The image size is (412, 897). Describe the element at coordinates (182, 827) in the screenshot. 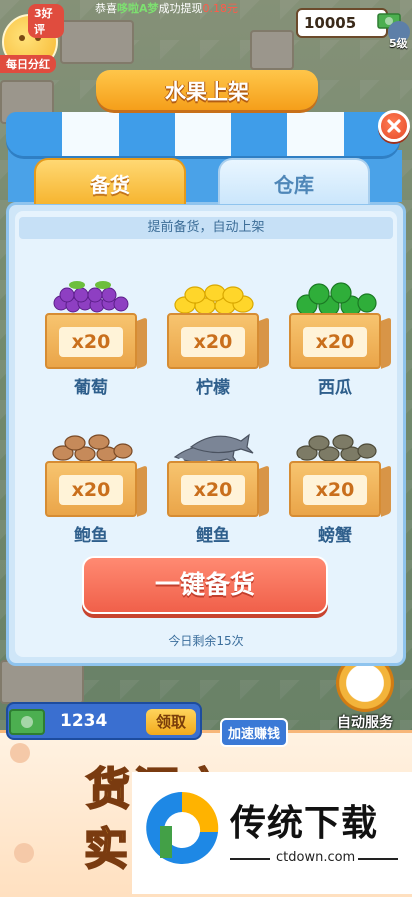

I see `site-logo-icon` at that location.